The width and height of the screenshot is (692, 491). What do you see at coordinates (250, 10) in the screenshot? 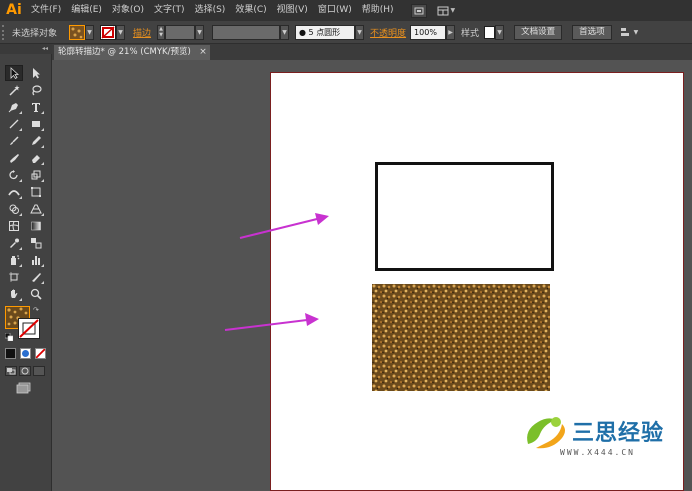
I see `menu-effect: 效果(C)` at bounding box center [250, 10].